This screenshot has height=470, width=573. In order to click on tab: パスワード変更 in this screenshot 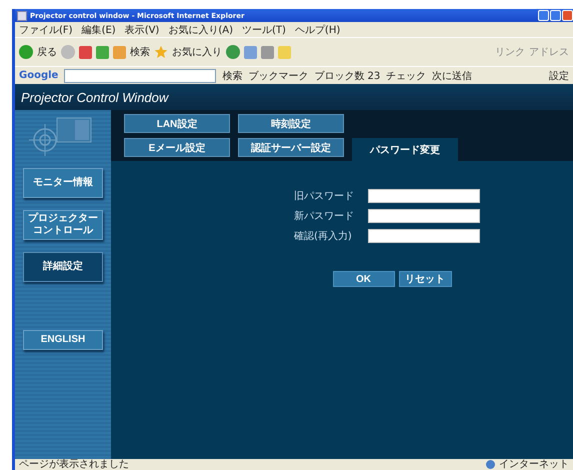, I will do `click(405, 149)`.